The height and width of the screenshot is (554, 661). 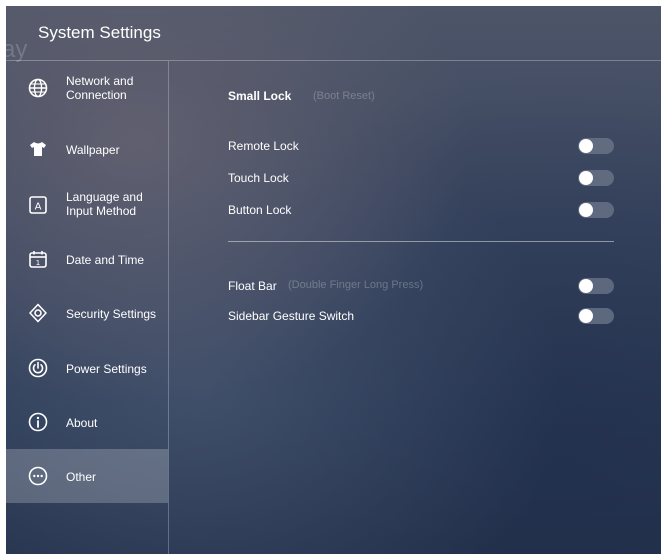 I want to click on sidebar-item-language: A Language and Input Method, so click(x=87, y=202).